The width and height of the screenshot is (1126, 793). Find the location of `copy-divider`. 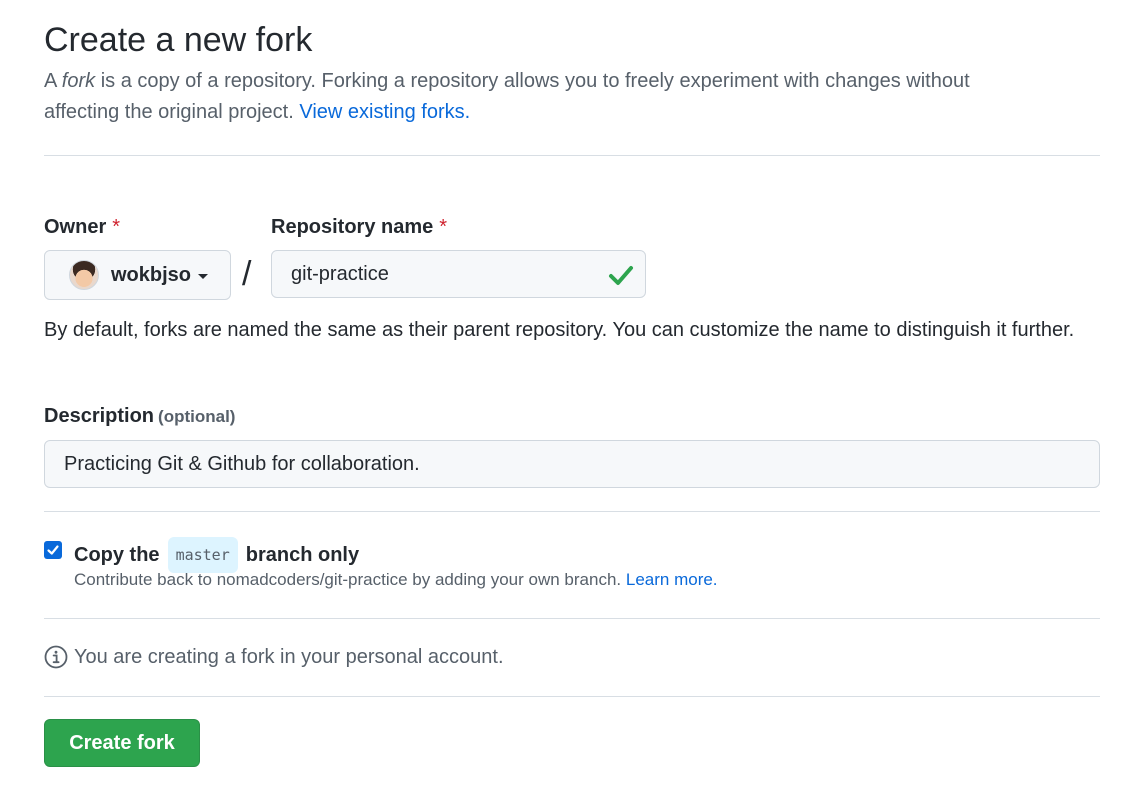

copy-divider is located at coordinates (572, 618).